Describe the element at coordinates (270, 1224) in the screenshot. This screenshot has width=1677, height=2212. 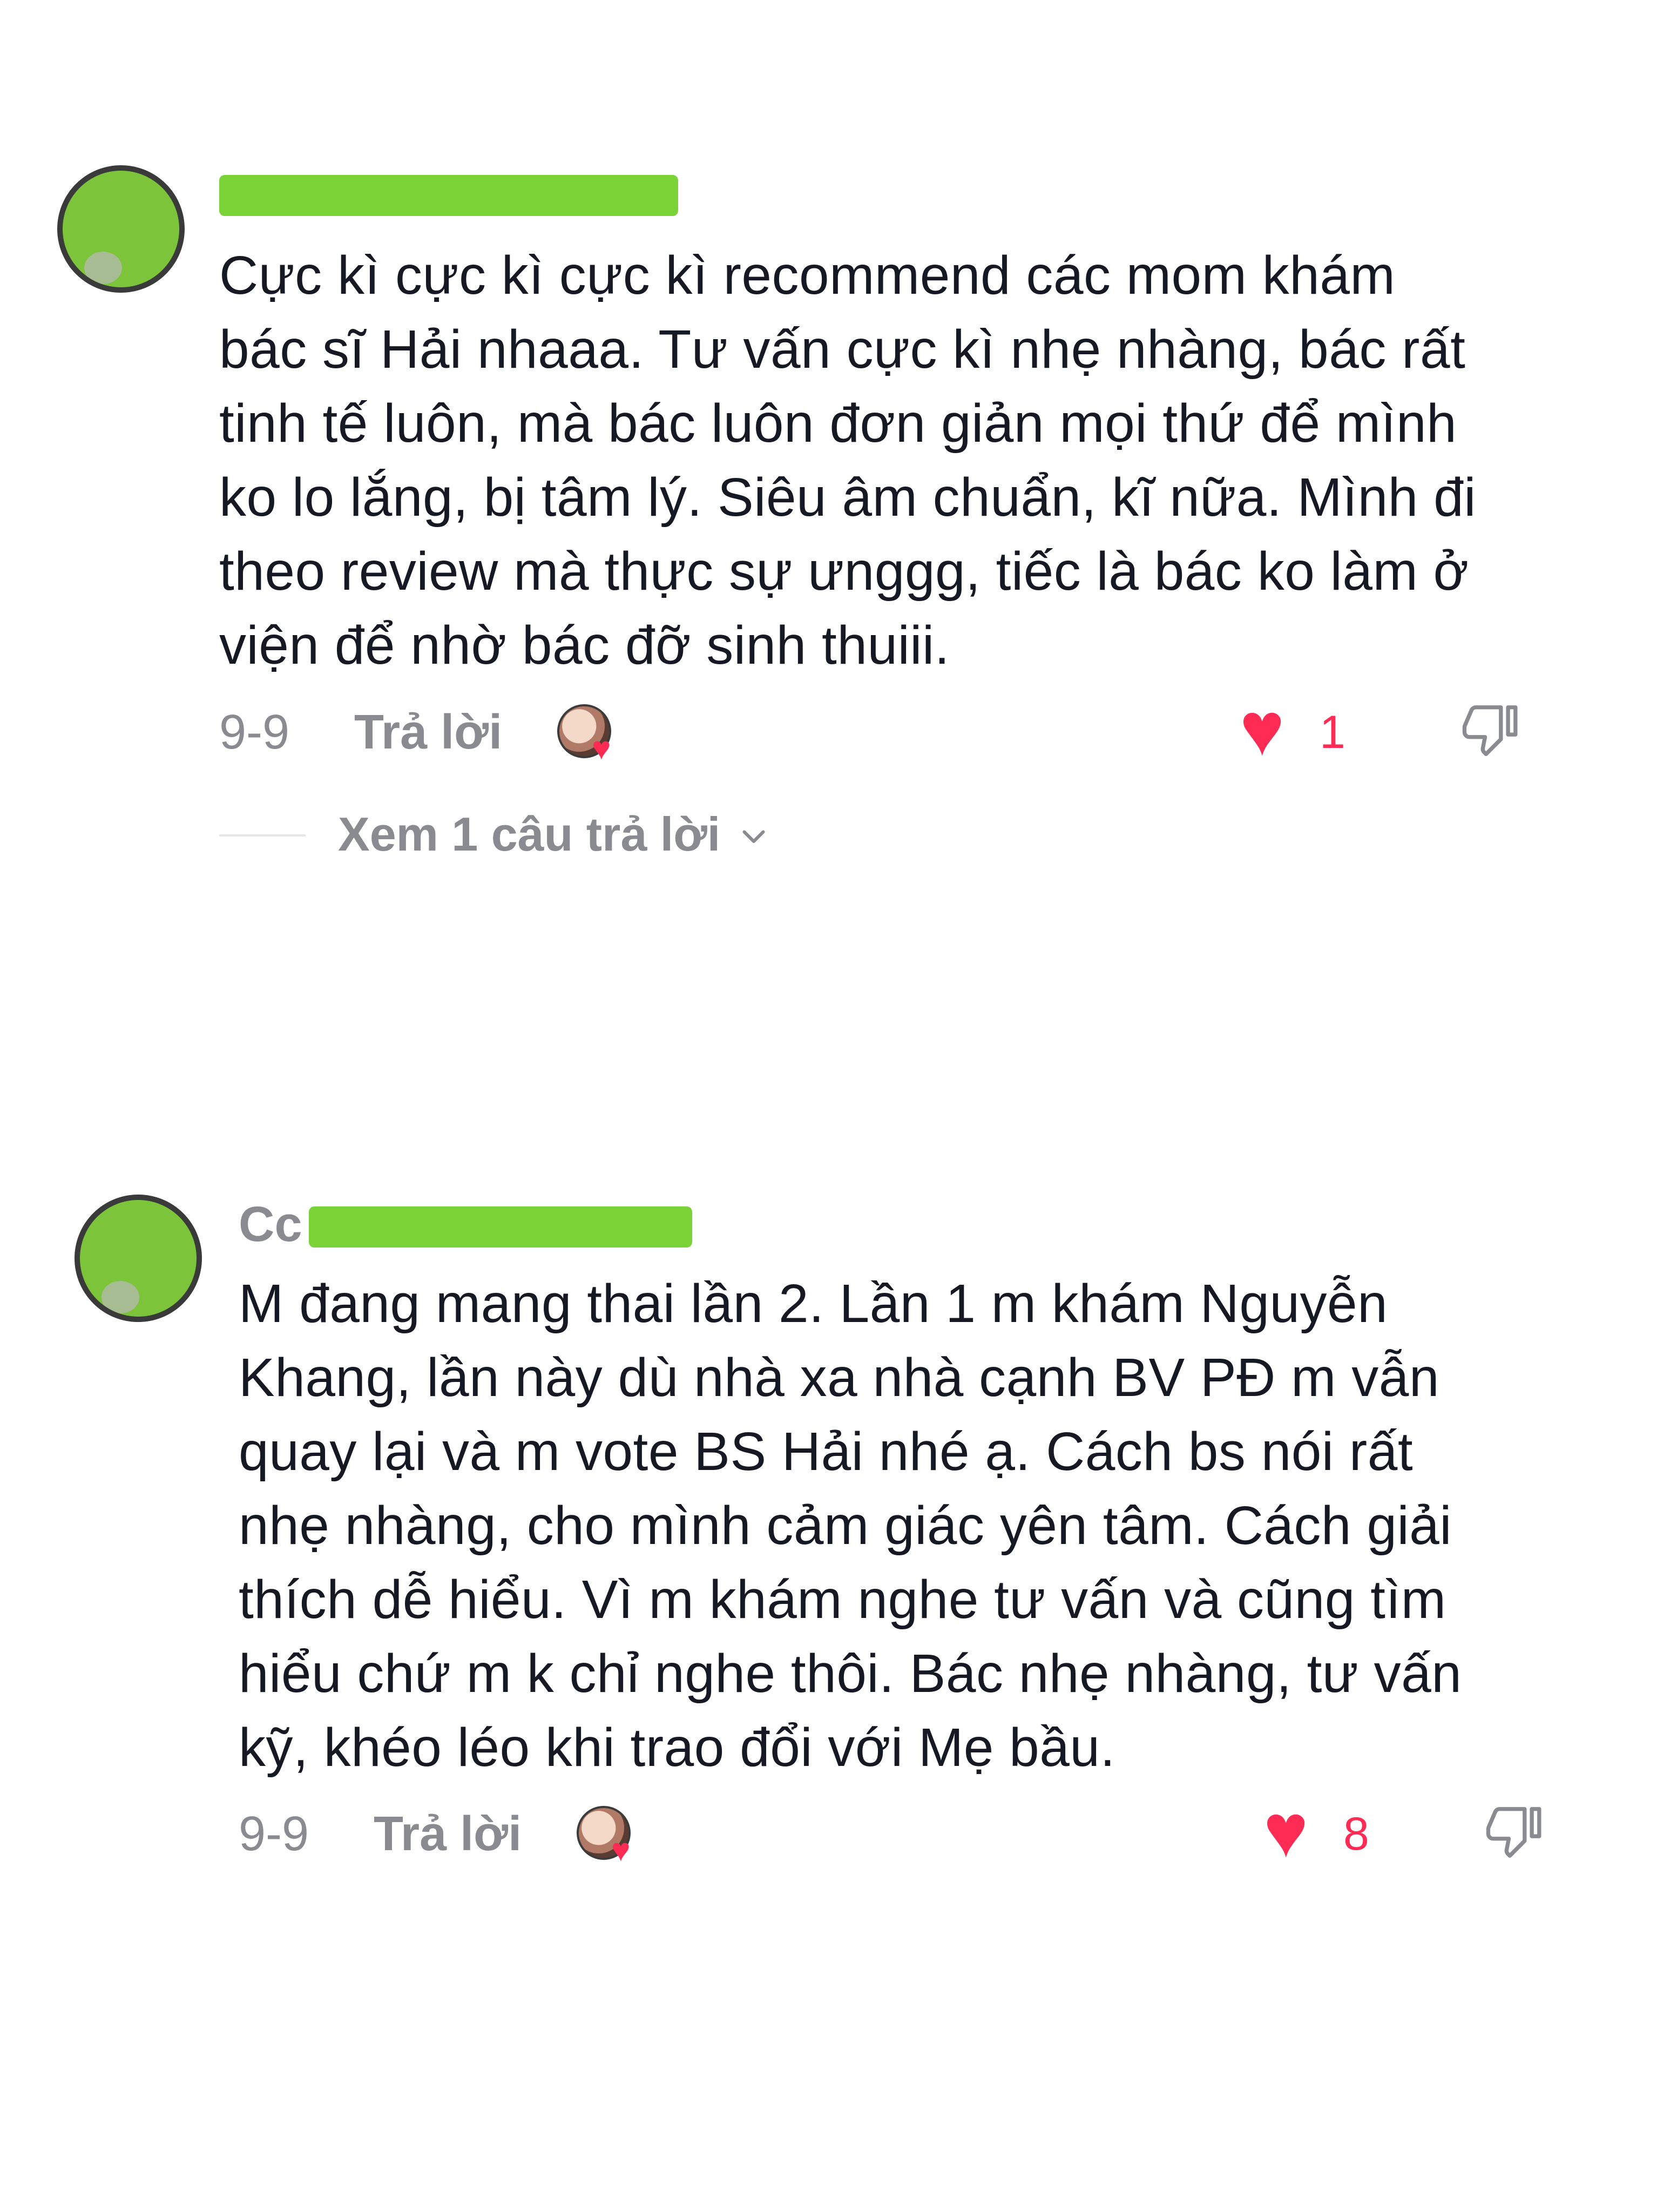
I see `commenter-name-text: Cc` at that location.